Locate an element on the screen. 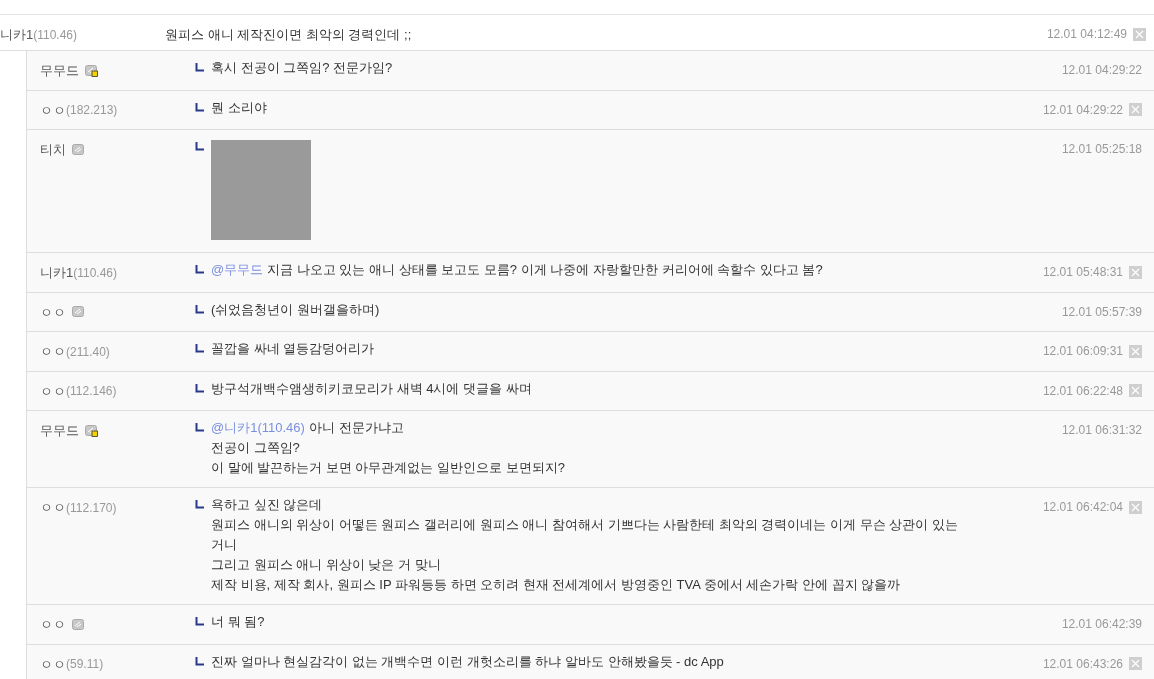  timestamp: 12.01 05:48:31 is located at coordinates (1082, 272).